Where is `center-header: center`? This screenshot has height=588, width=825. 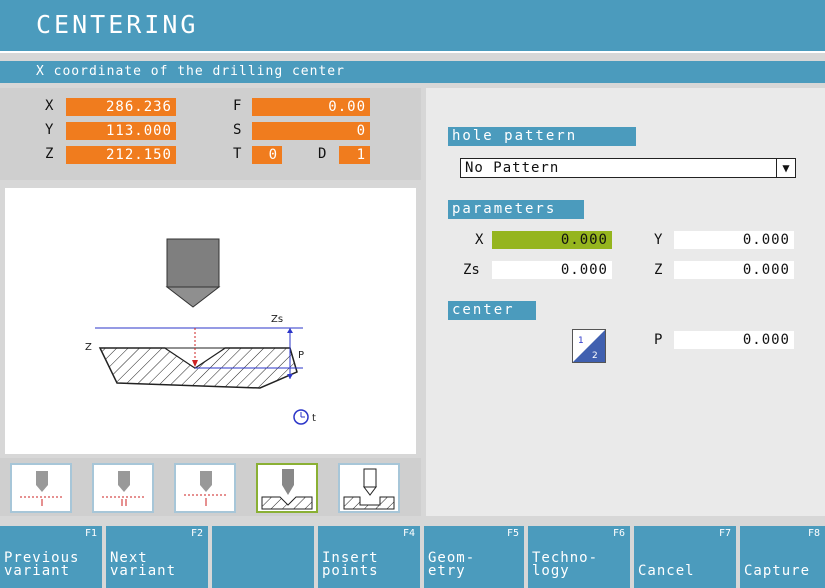 center-header: center is located at coordinates (492, 310).